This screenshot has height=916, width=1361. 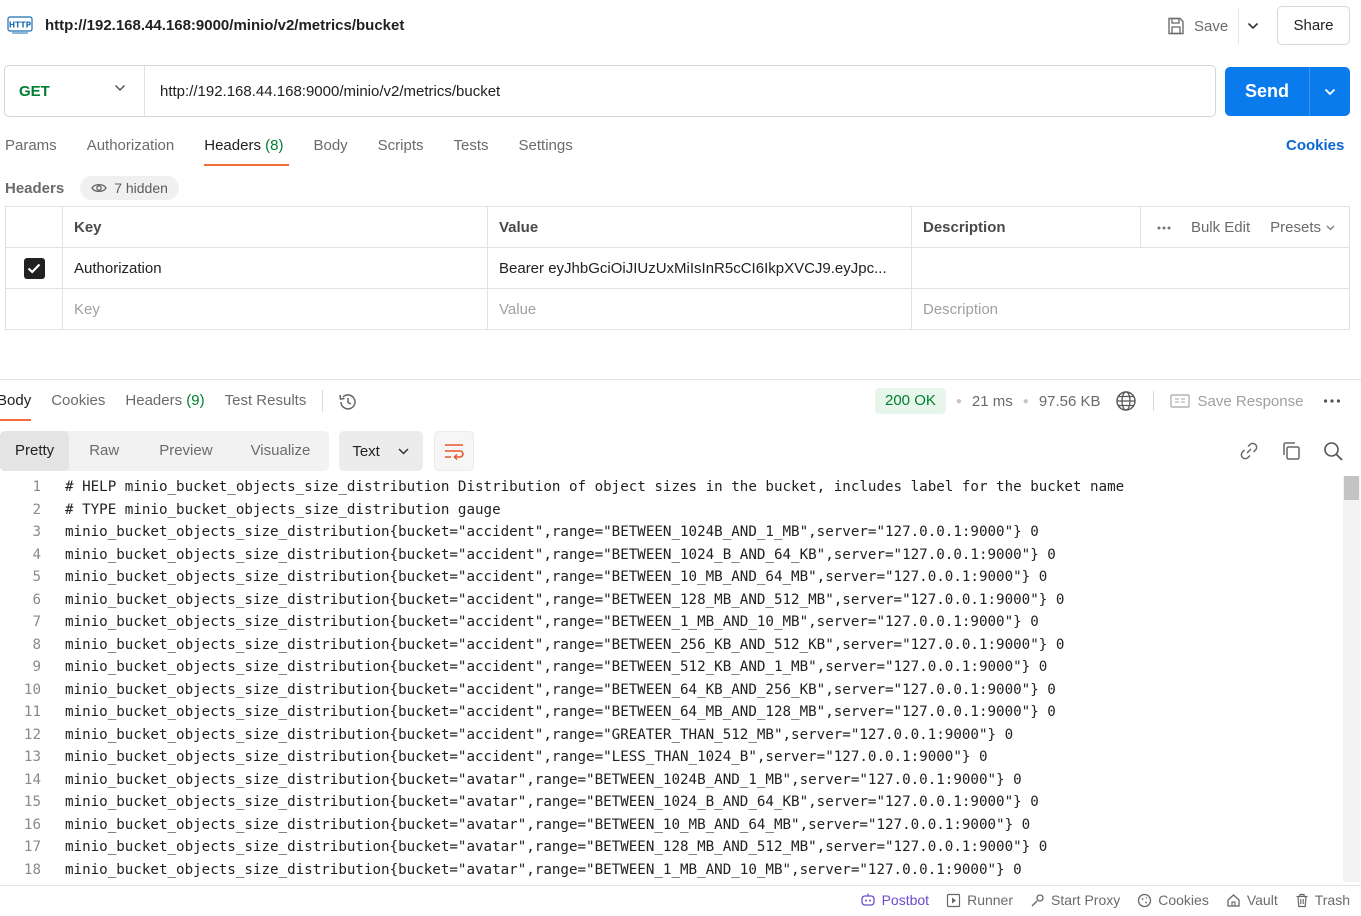 I want to click on hidden-headers-toggle: 7 hidden, so click(x=129, y=188).